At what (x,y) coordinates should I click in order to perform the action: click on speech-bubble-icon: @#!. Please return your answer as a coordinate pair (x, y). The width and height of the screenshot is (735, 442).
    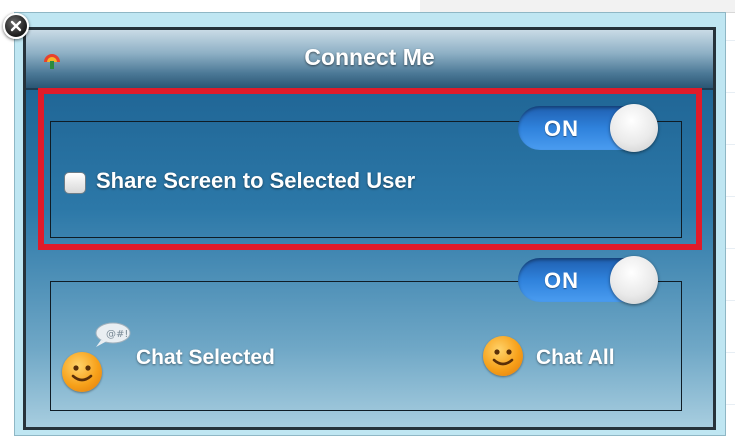
    Looking at the image, I should click on (112, 335).